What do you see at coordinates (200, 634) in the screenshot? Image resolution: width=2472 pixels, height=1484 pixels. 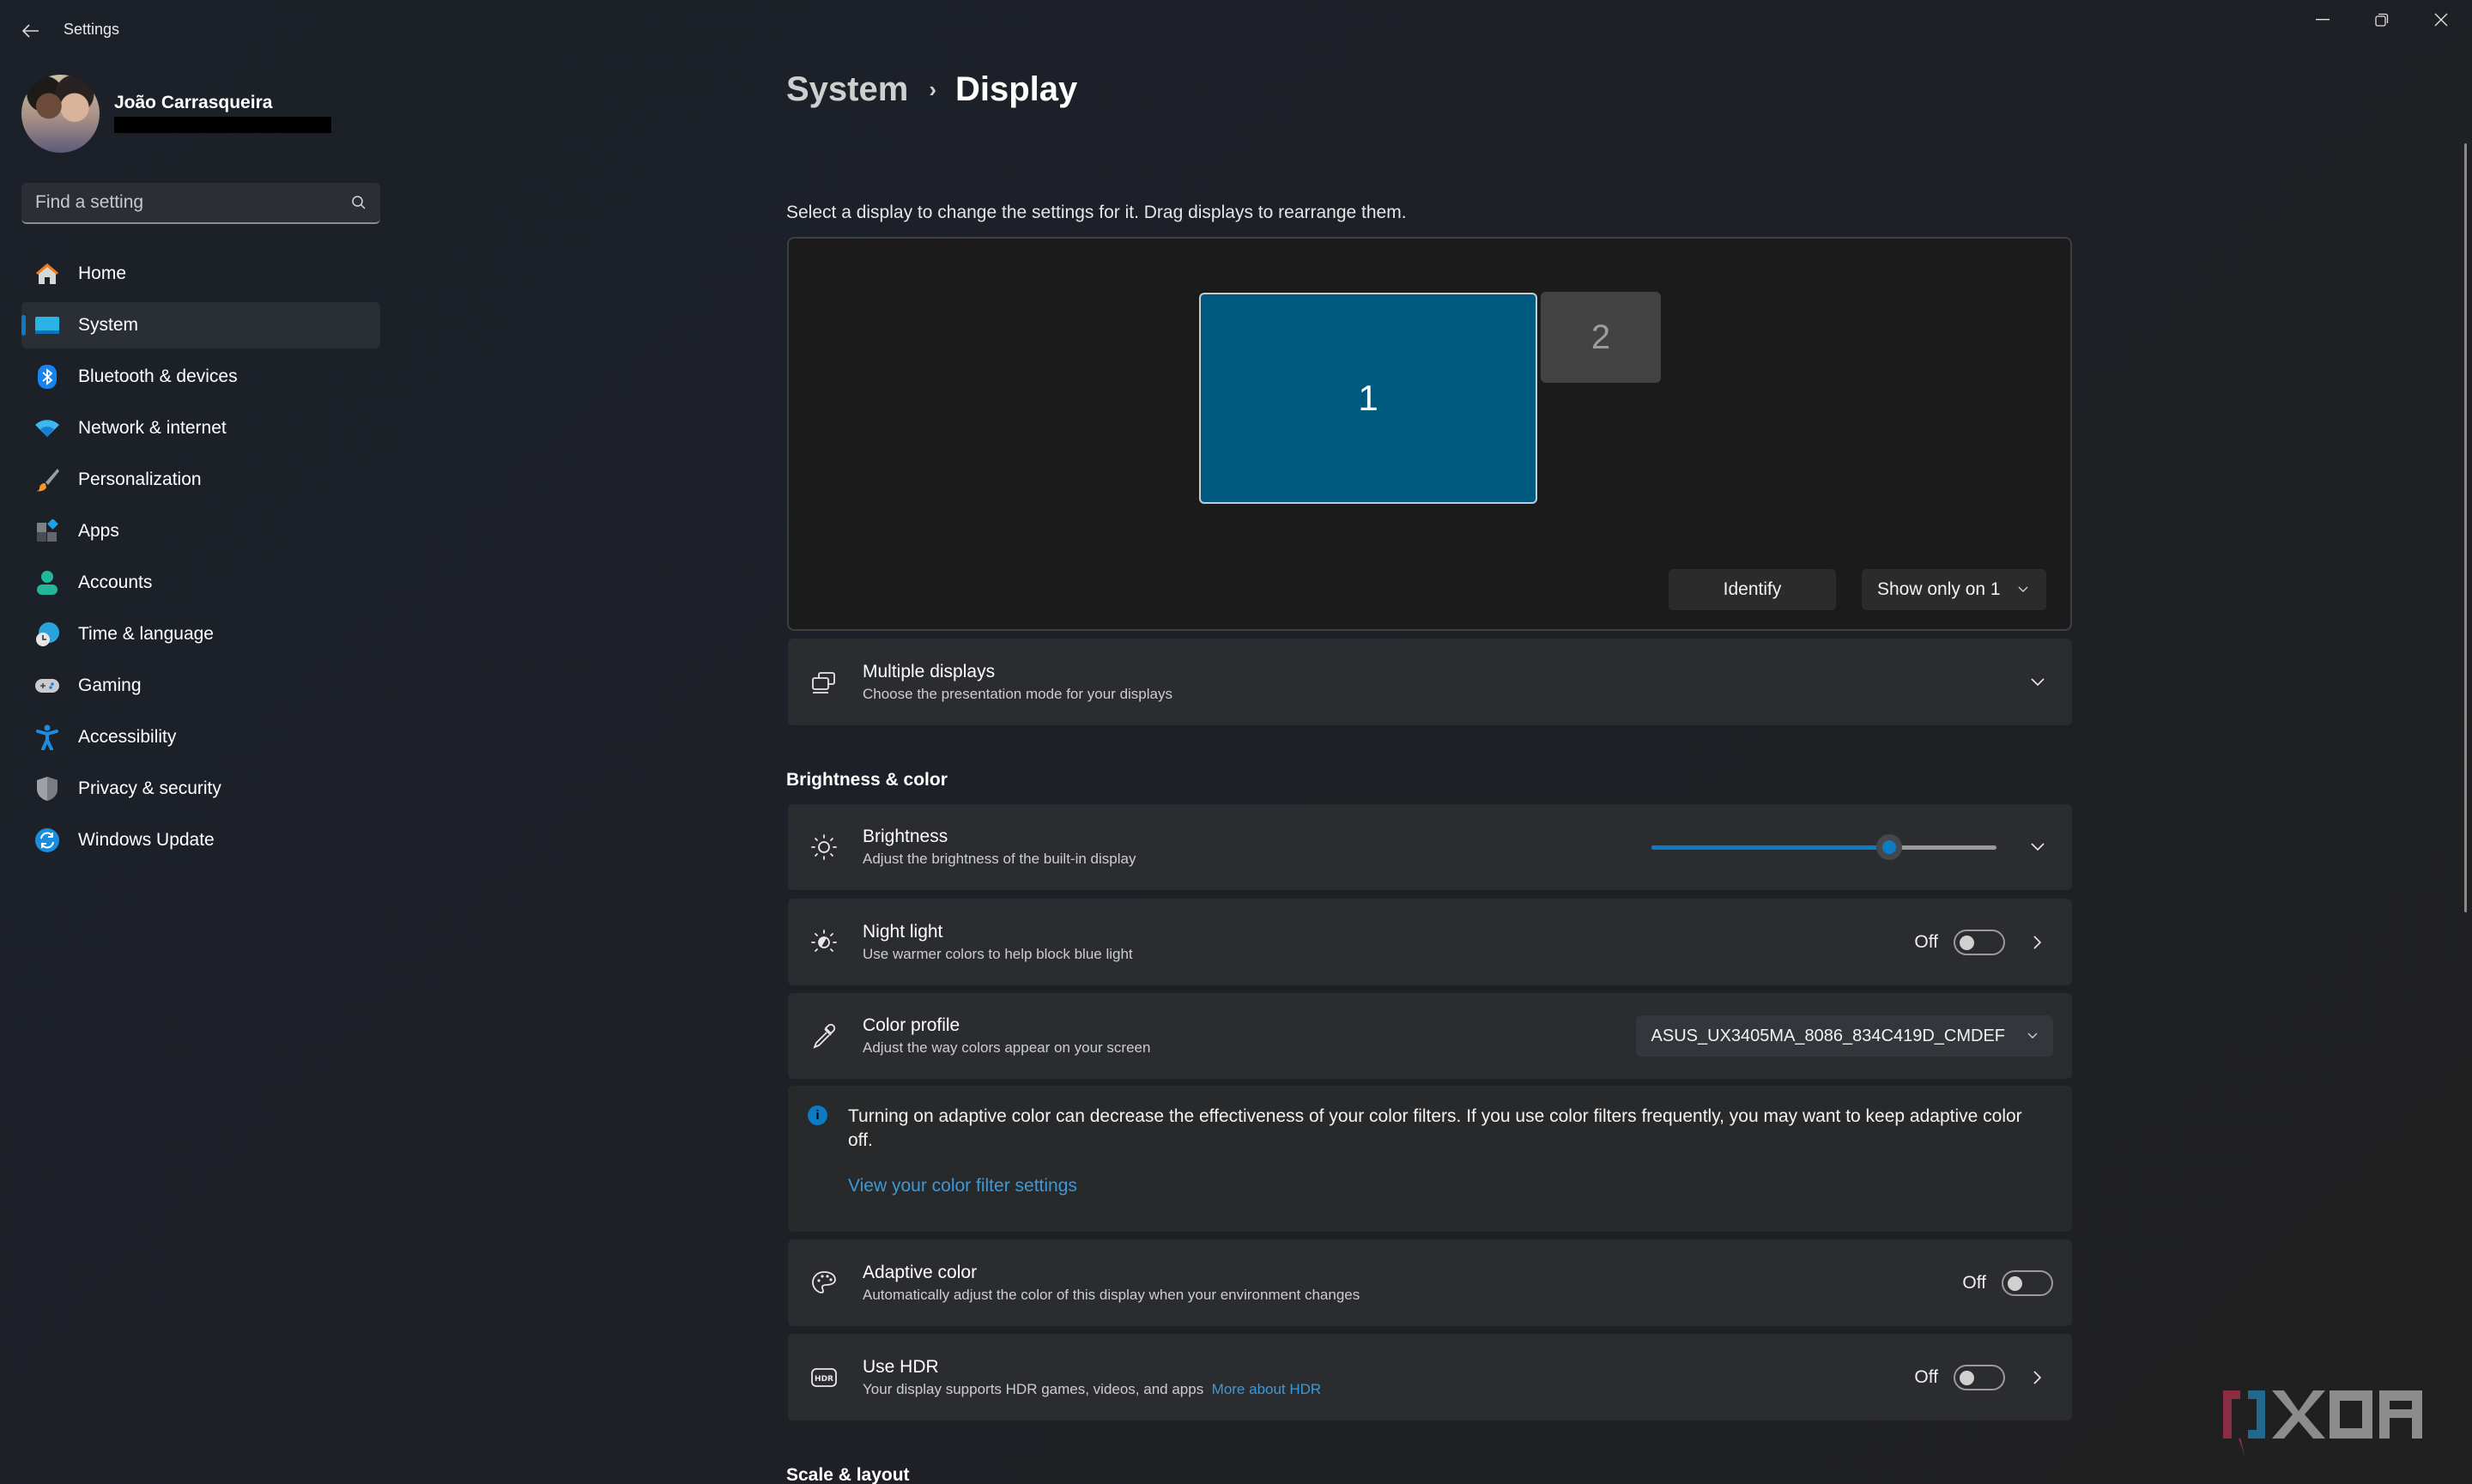 I see `sidebar-item-time-language: Time & language` at bounding box center [200, 634].